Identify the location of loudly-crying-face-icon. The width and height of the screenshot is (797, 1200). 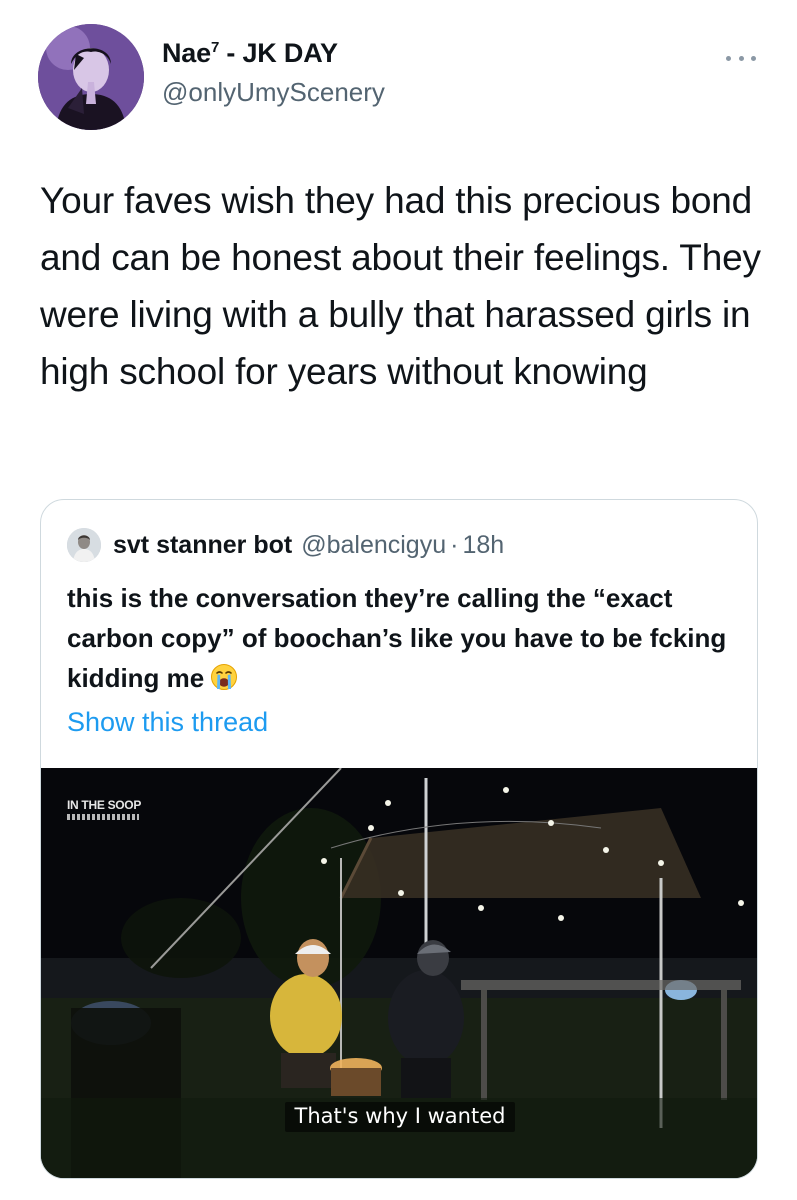
(224, 676).